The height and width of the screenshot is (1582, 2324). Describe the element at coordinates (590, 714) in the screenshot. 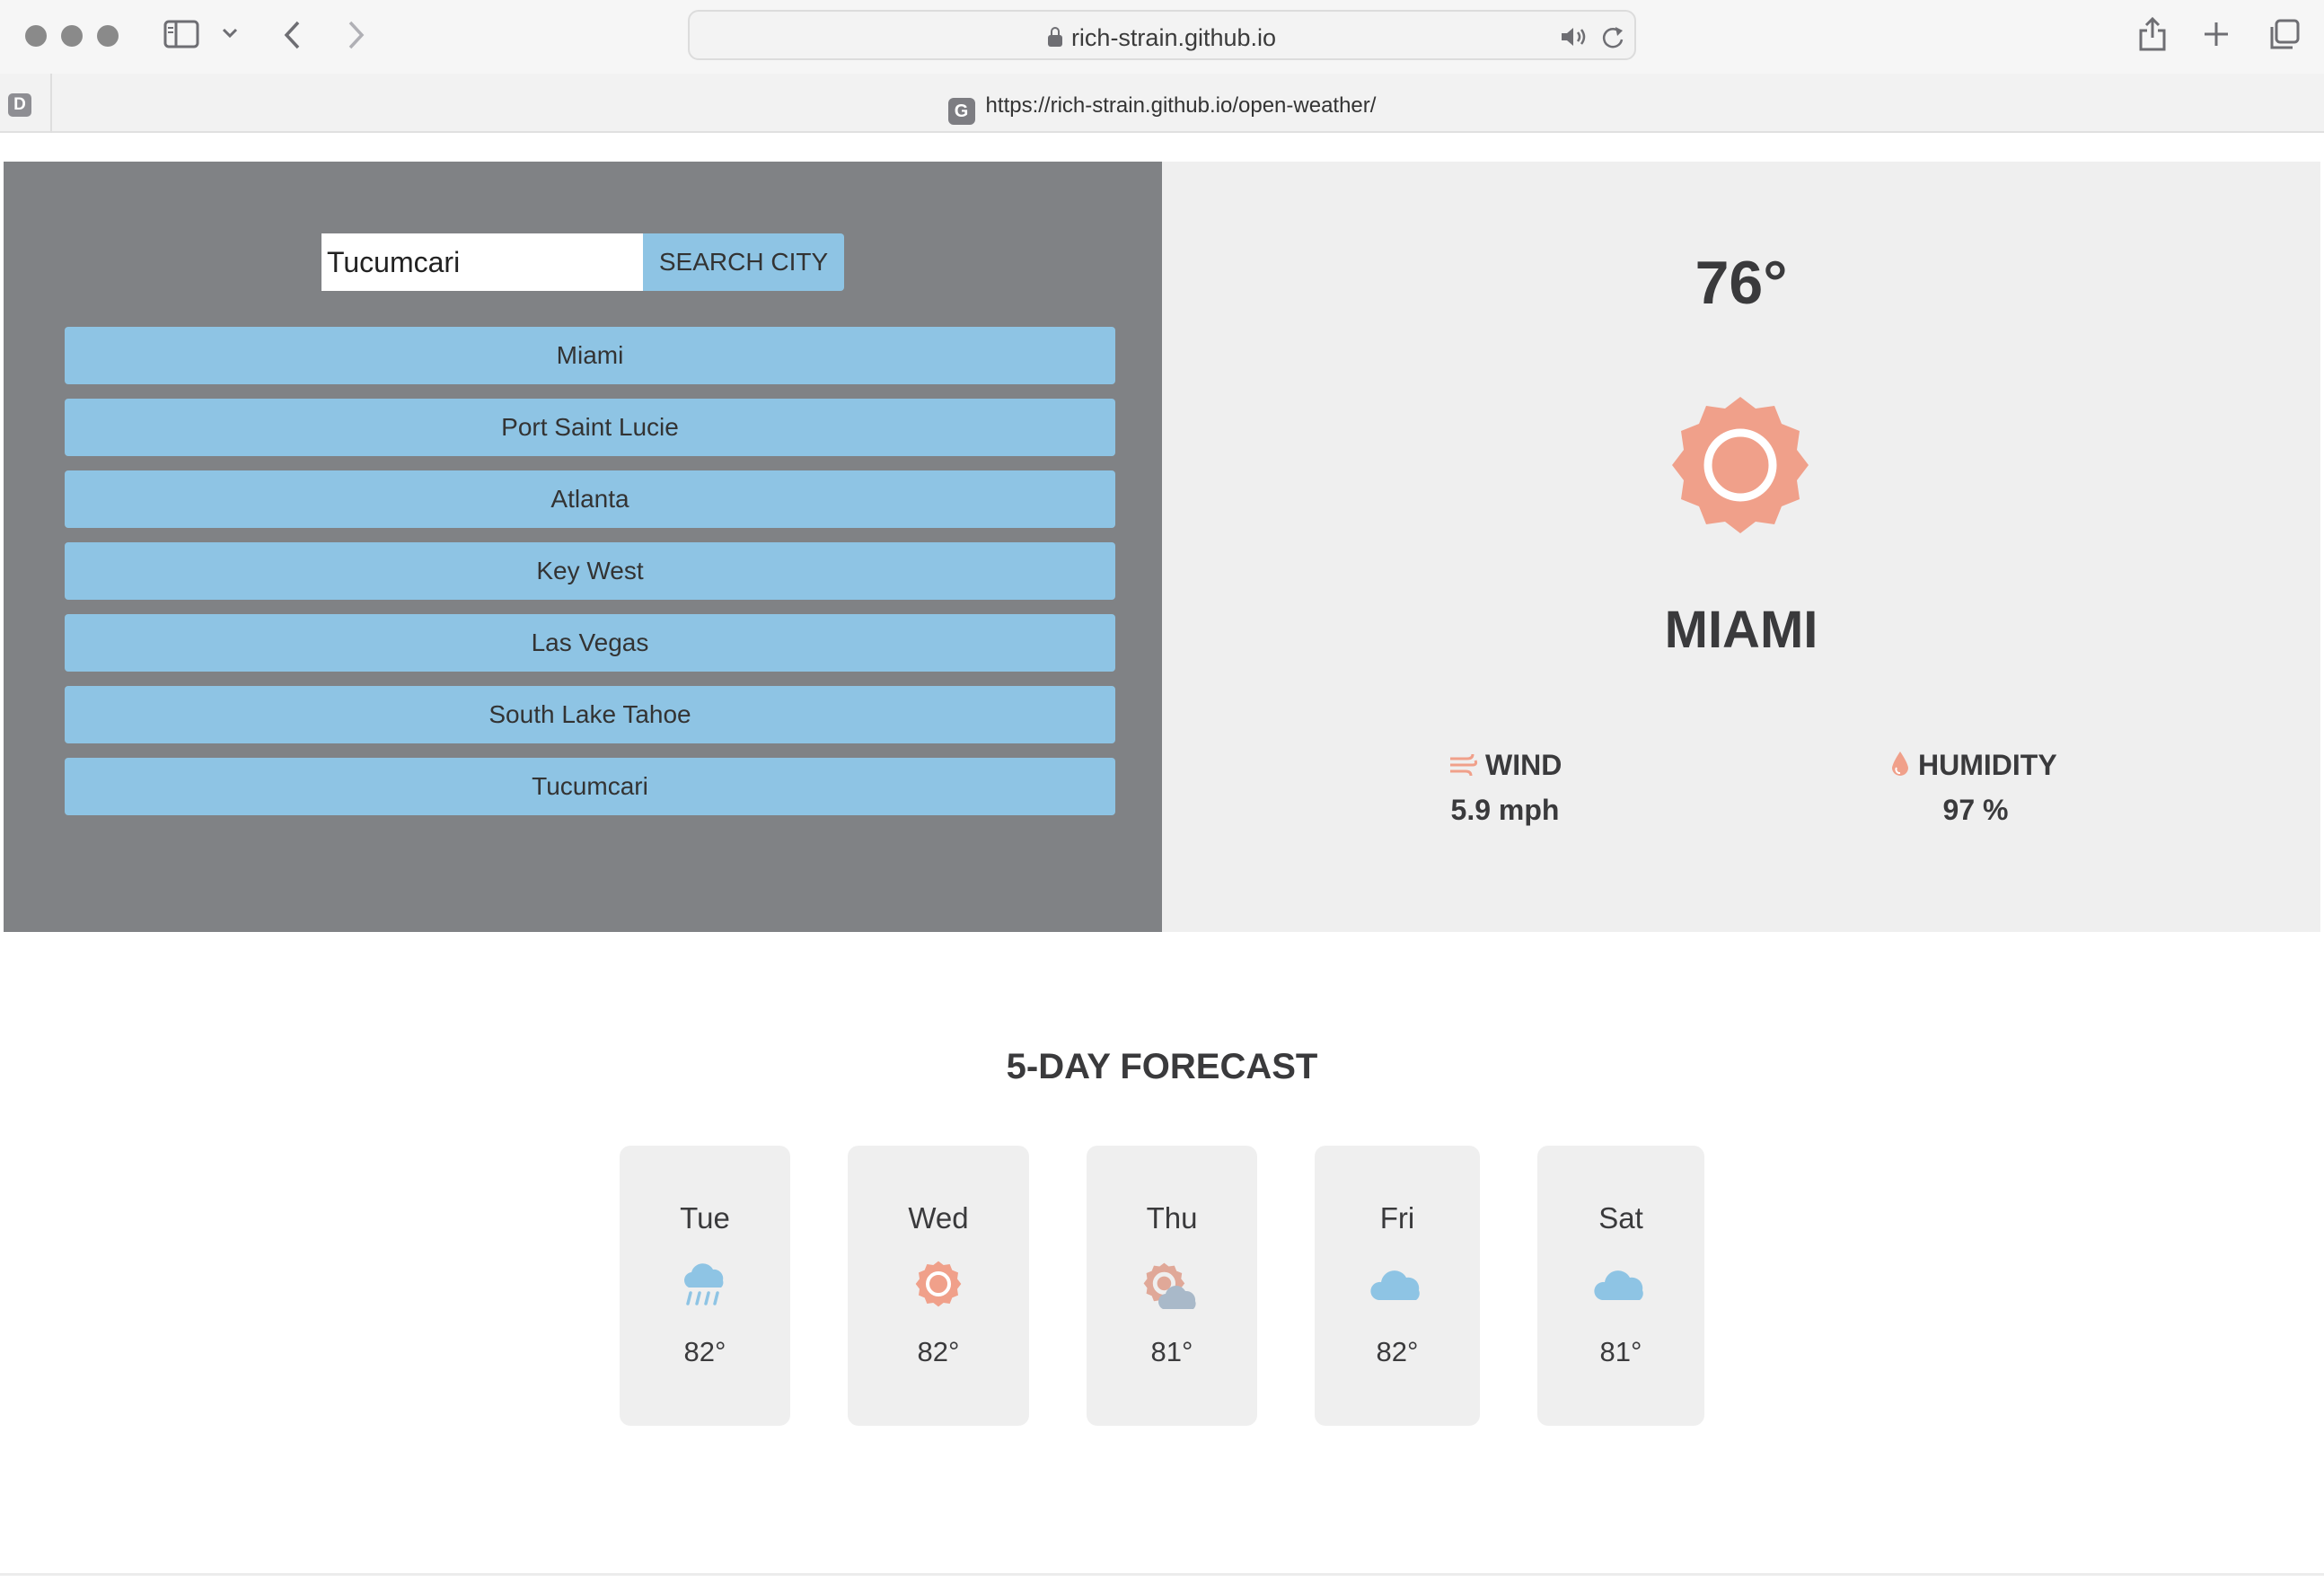

I see `history-city-button: South Lake Tahoe` at that location.